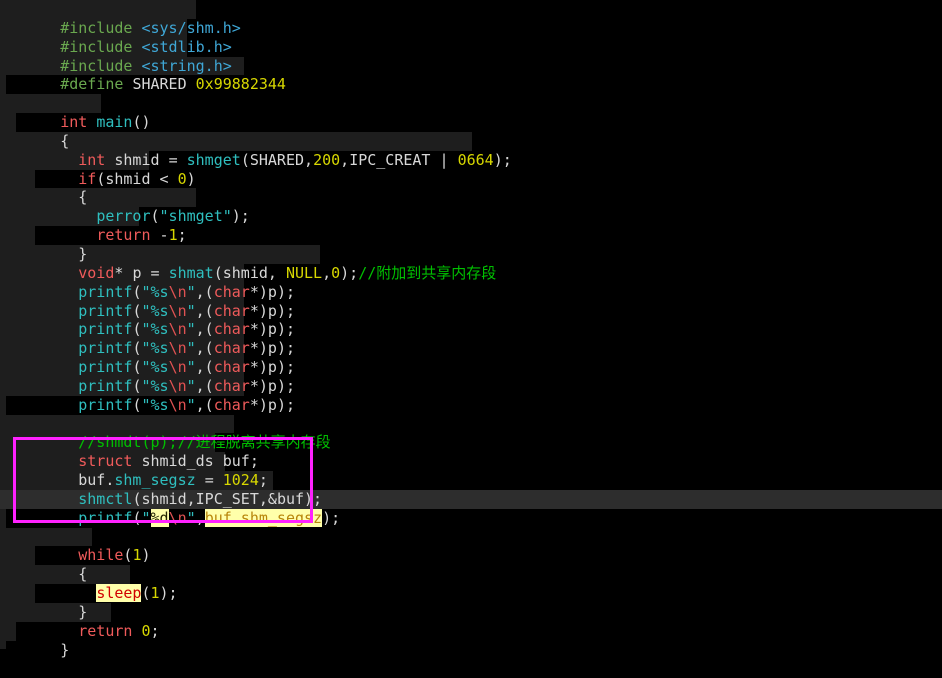 The width and height of the screenshot is (942, 678). What do you see at coordinates (327, 272) in the screenshot?
I see `token-punctuation: ,` at bounding box center [327, 272].